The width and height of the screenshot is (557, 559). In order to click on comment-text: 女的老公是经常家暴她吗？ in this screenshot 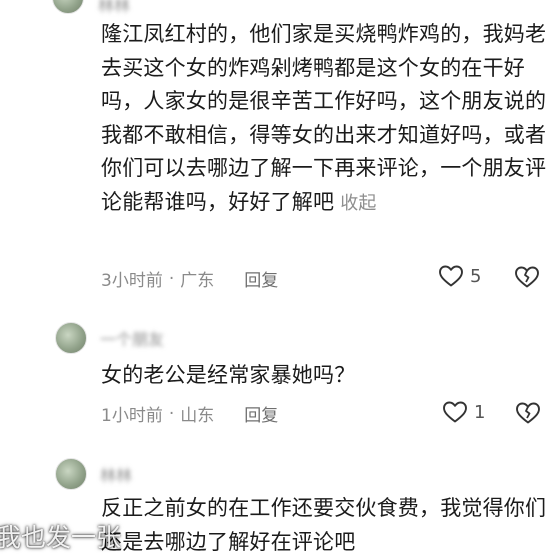, I will do `click(324, 376)`.